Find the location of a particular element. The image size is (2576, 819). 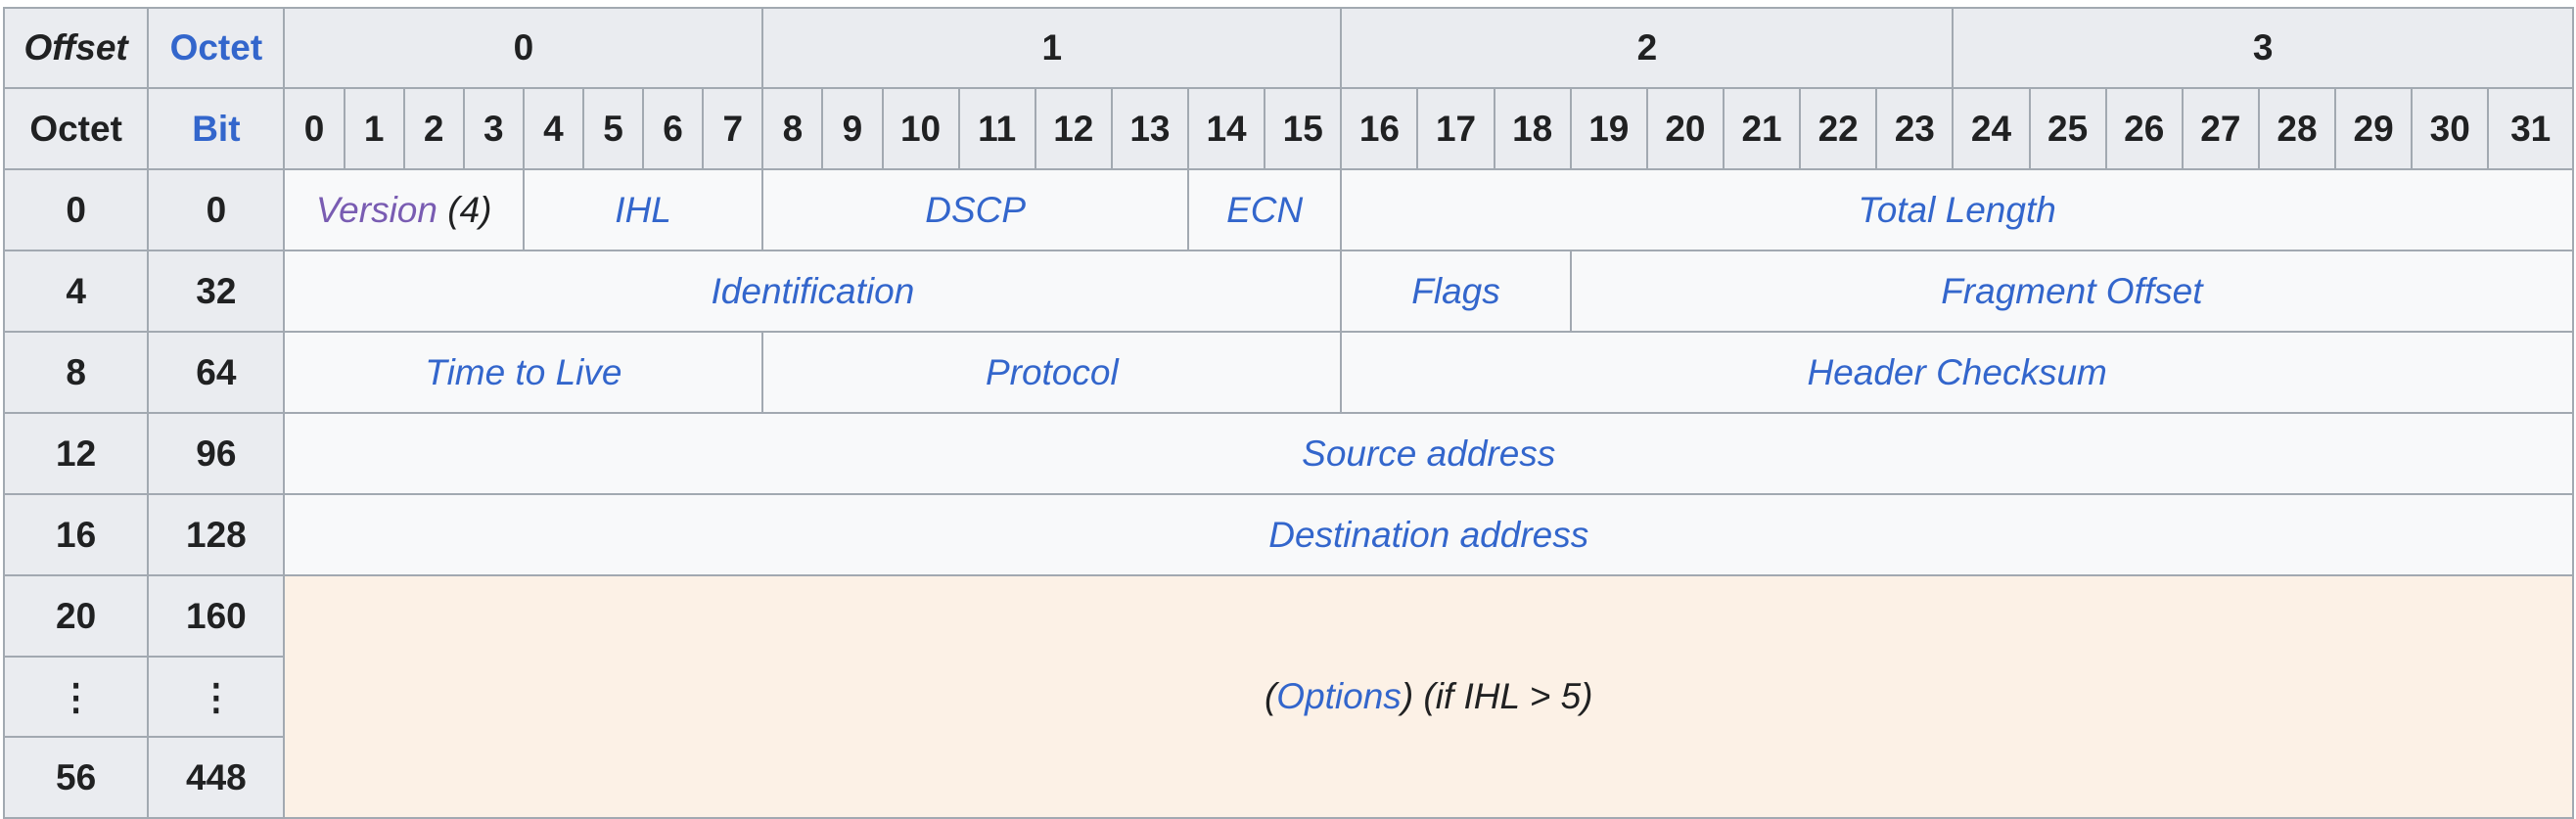

version-field: Version (4) is located at coordinates (404, 209).